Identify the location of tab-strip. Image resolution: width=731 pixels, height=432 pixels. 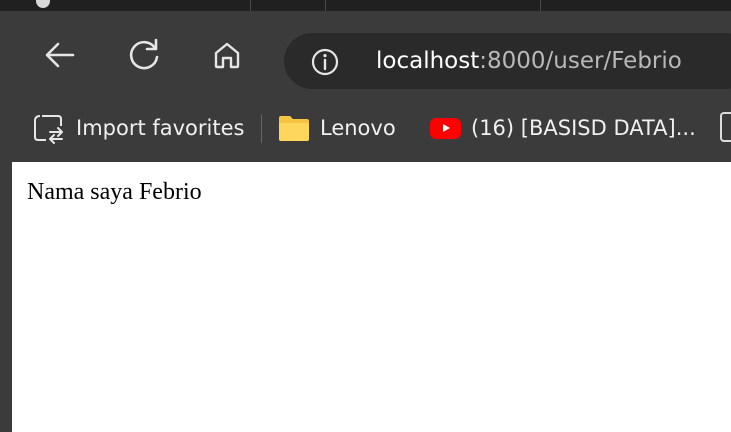
(365, 5).